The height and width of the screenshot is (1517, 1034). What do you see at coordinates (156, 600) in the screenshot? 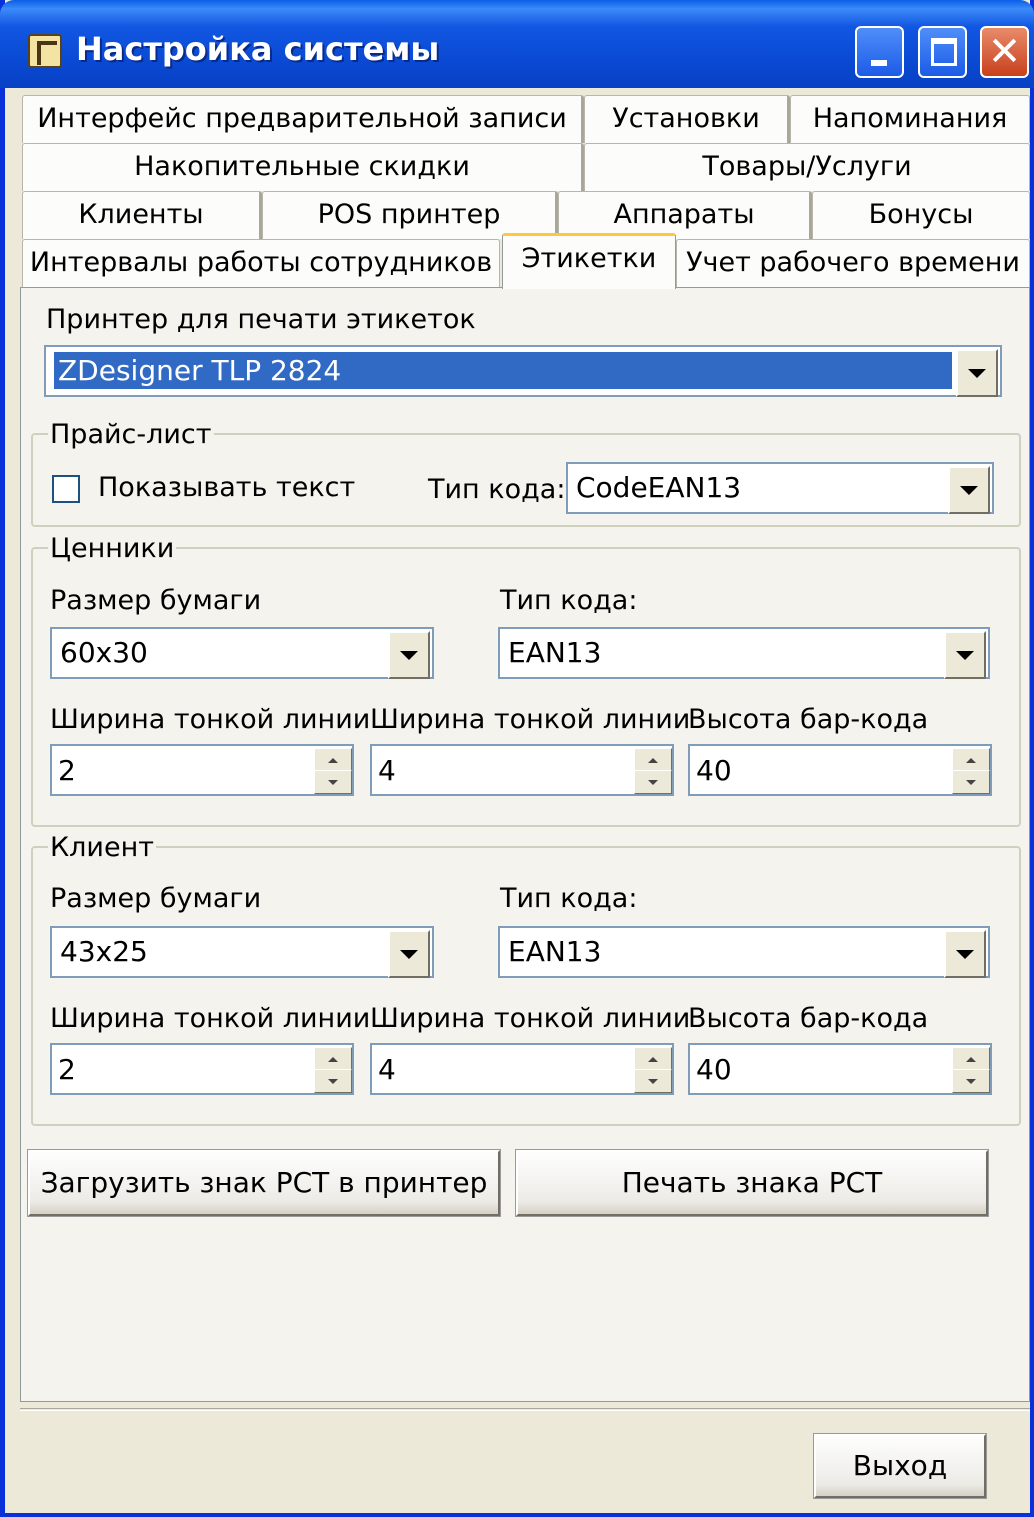
I see `price-tags-paper-size-label: Размер бумаги` at bounding box center [156, 600].